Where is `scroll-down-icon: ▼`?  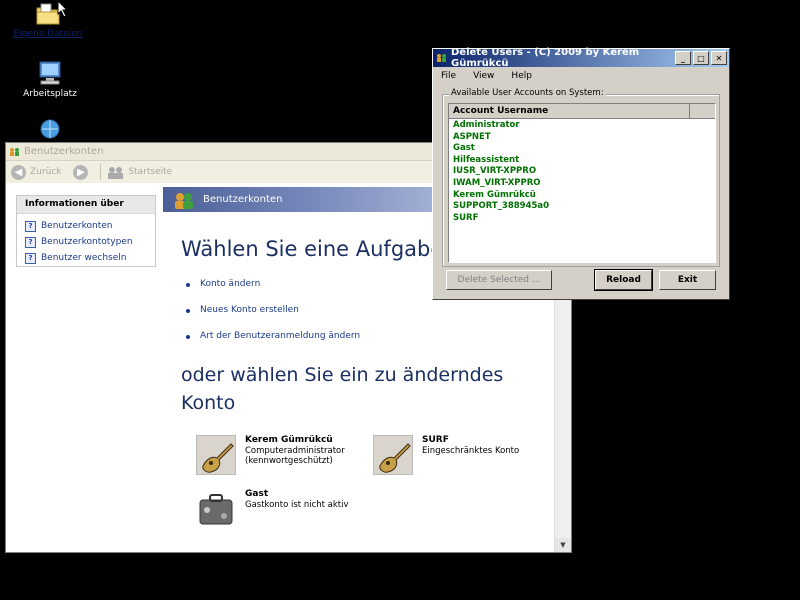
scroll-down-icon: ▼ is located at coordinates (563, 545).